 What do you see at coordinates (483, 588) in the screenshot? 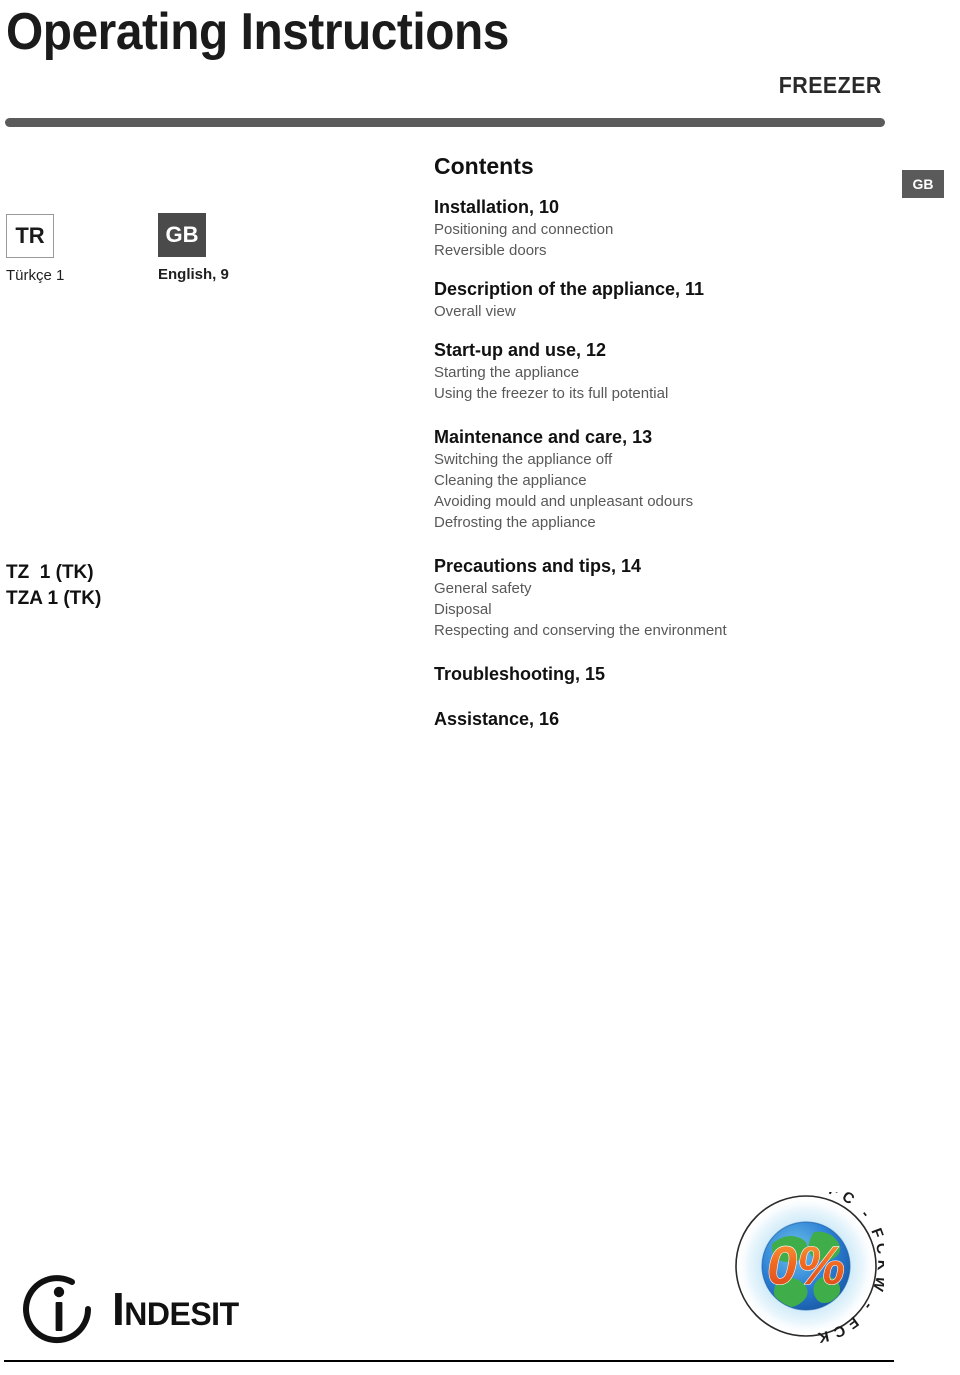
I see `toc-sub-item: General safety` at bounding box center [483, 588].